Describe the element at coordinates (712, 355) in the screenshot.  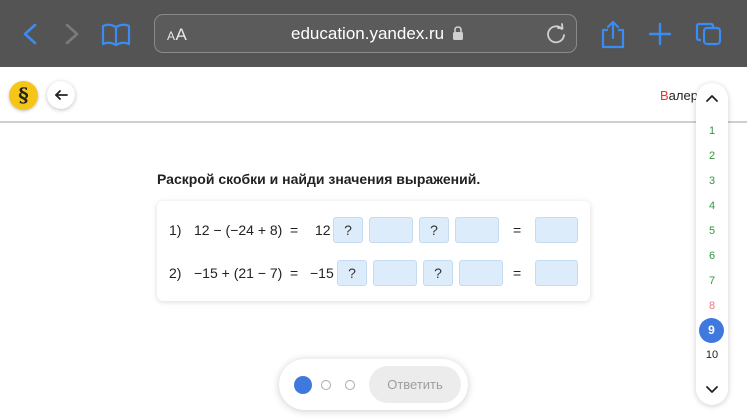
I see `question-link-10: 10` at that location.